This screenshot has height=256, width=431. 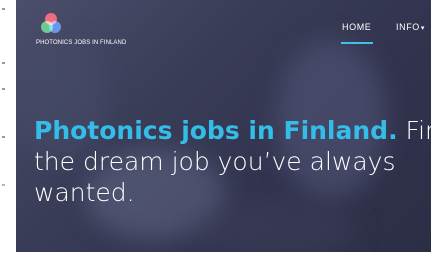 I want to click on headline-line-1-rest: Find, so click(x=418, y=130).